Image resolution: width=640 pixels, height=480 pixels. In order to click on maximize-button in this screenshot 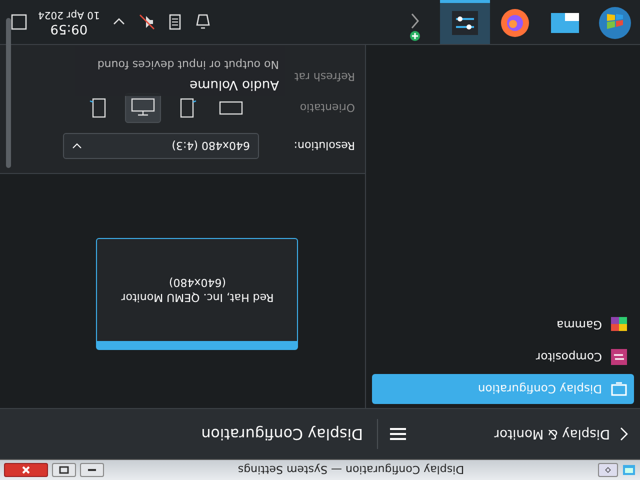, I will do `click(64, 470)`.